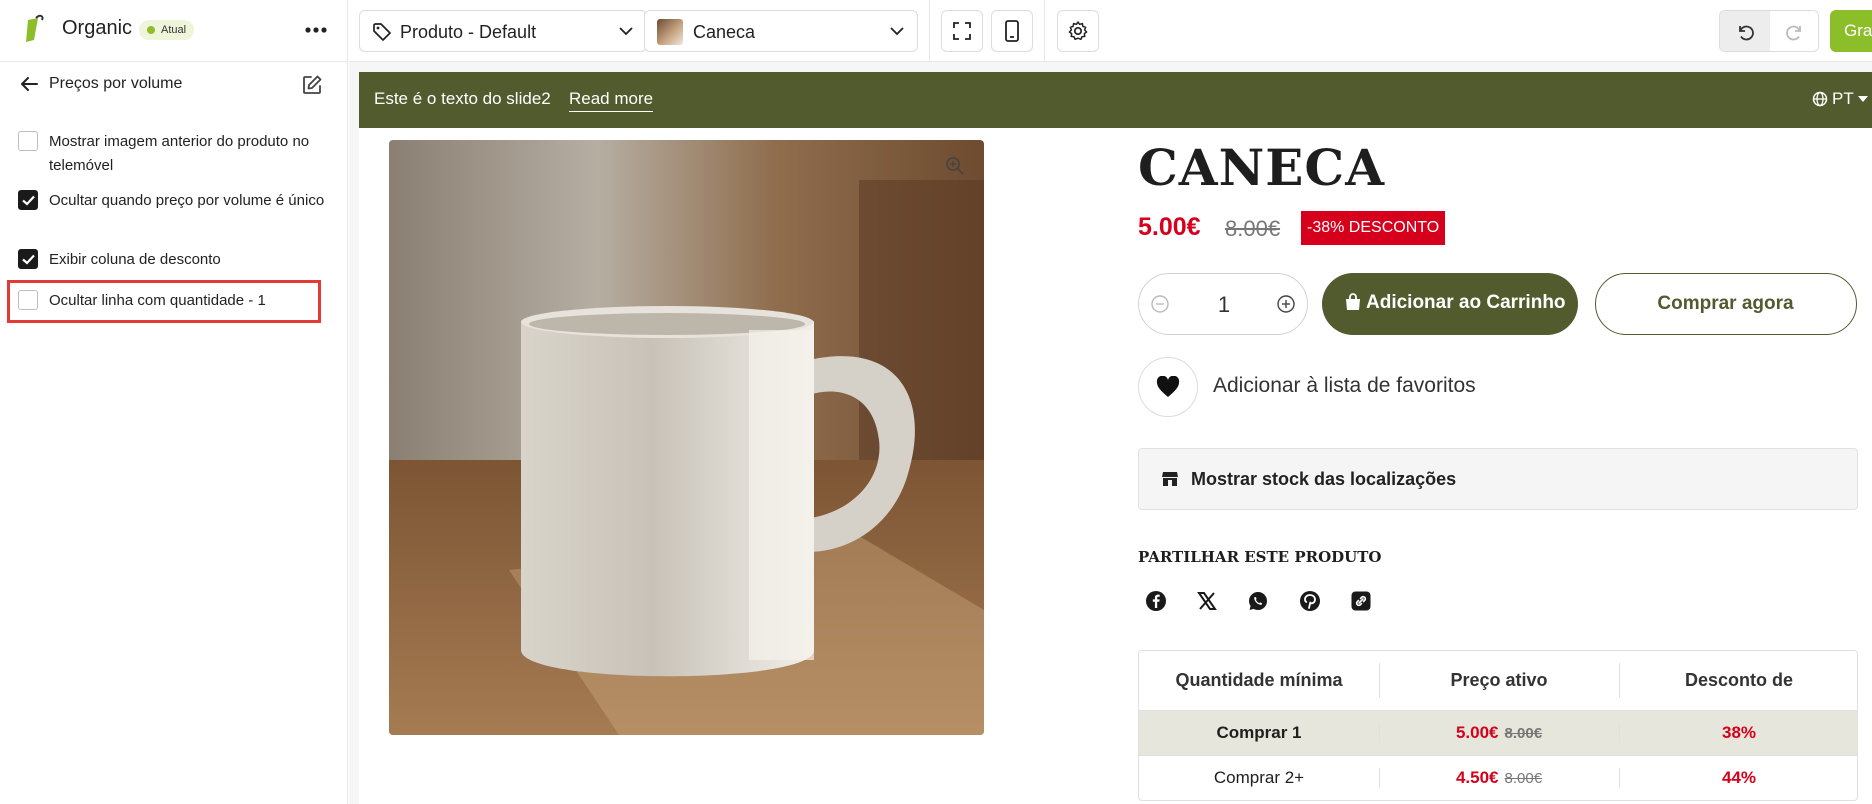  What do you see at coordinates (626, 31) in the screenshot?
I see `chevron-down-icon` at bounding box center [626, 31].